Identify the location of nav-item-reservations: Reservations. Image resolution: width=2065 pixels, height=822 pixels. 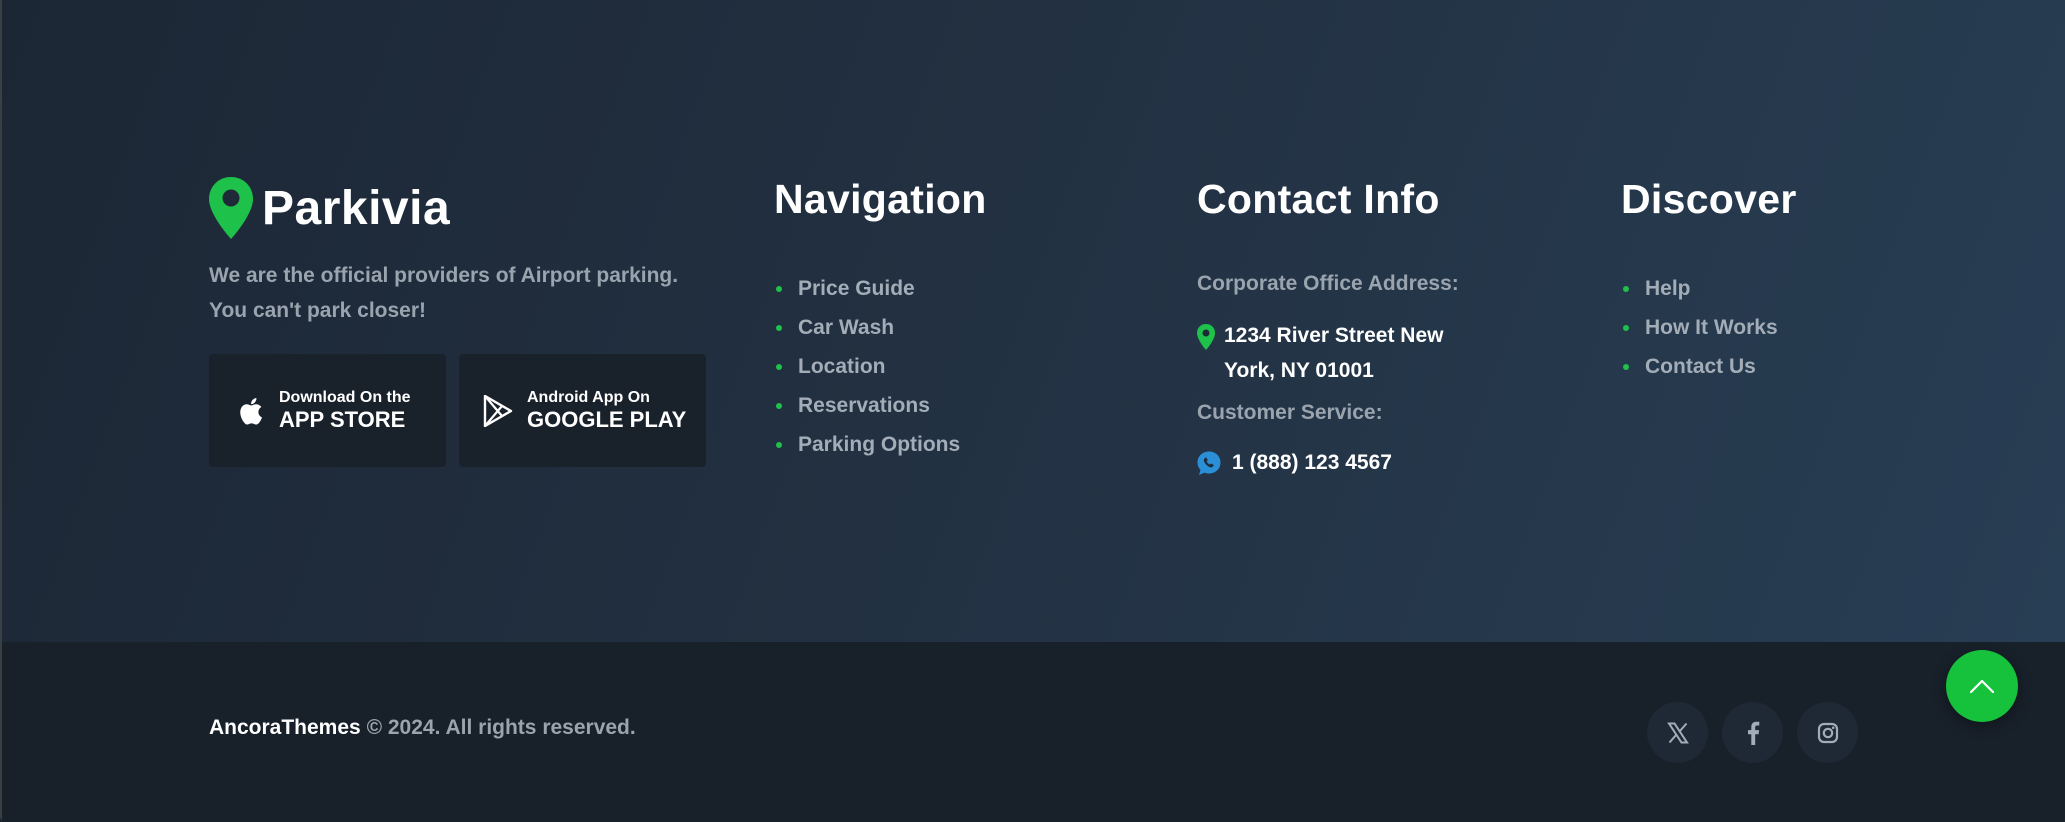
(868, 405).